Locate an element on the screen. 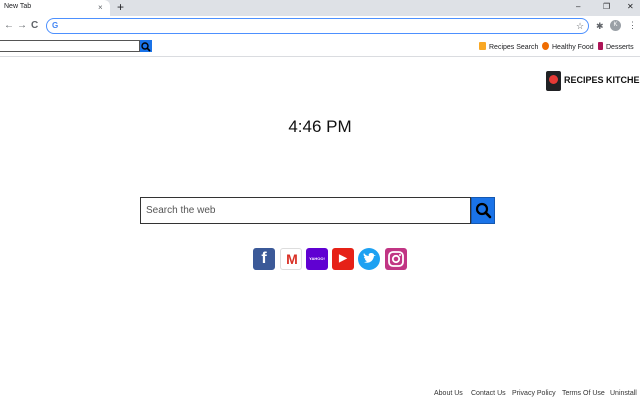 This screenshot has height=400, width=640. youtube-icon: ▶ is located at coordinates (343, 259).